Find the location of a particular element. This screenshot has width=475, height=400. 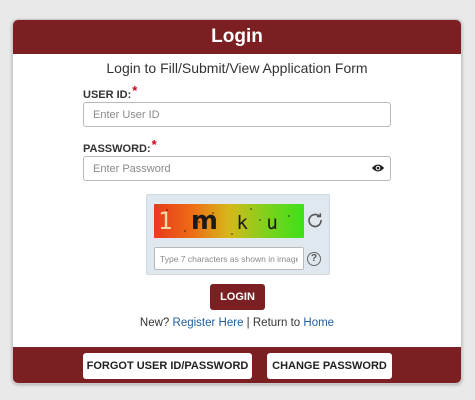

captcha-char: 1 is located at coordinates (166, 221).